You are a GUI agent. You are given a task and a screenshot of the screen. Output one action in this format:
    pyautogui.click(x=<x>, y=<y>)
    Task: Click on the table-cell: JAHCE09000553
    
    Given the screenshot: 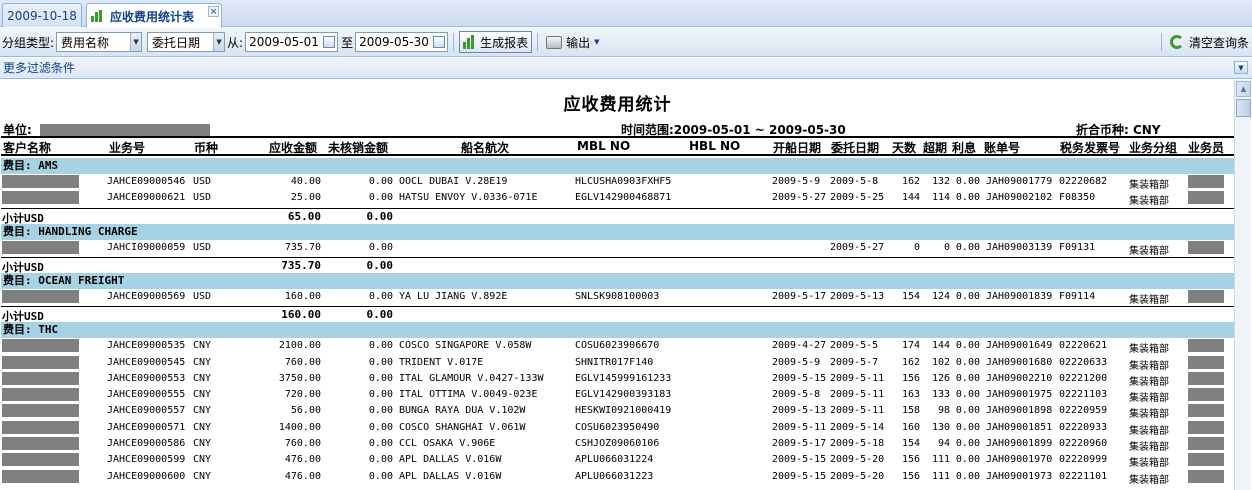 What is the action you would take?
    pyautogui.click(x=146, y=378)
    